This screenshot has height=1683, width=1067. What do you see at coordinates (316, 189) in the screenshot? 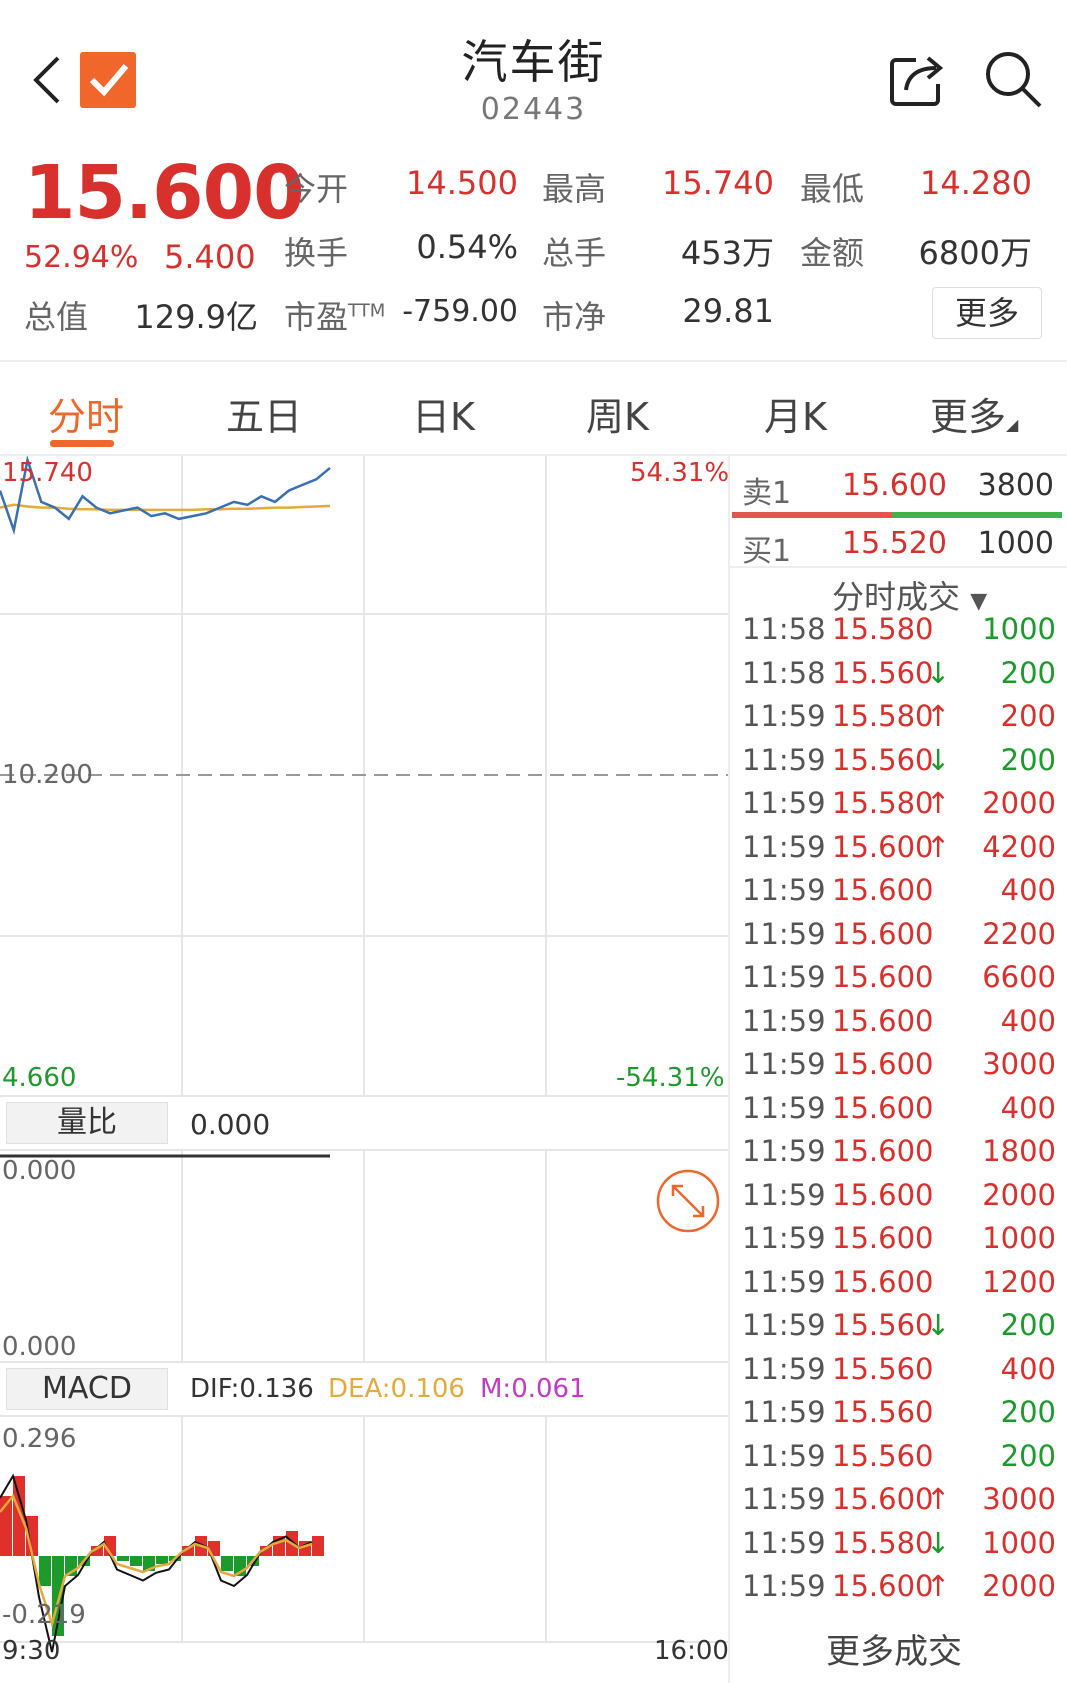
I see `stat-label: 今开` at bounding box center [316, 189].